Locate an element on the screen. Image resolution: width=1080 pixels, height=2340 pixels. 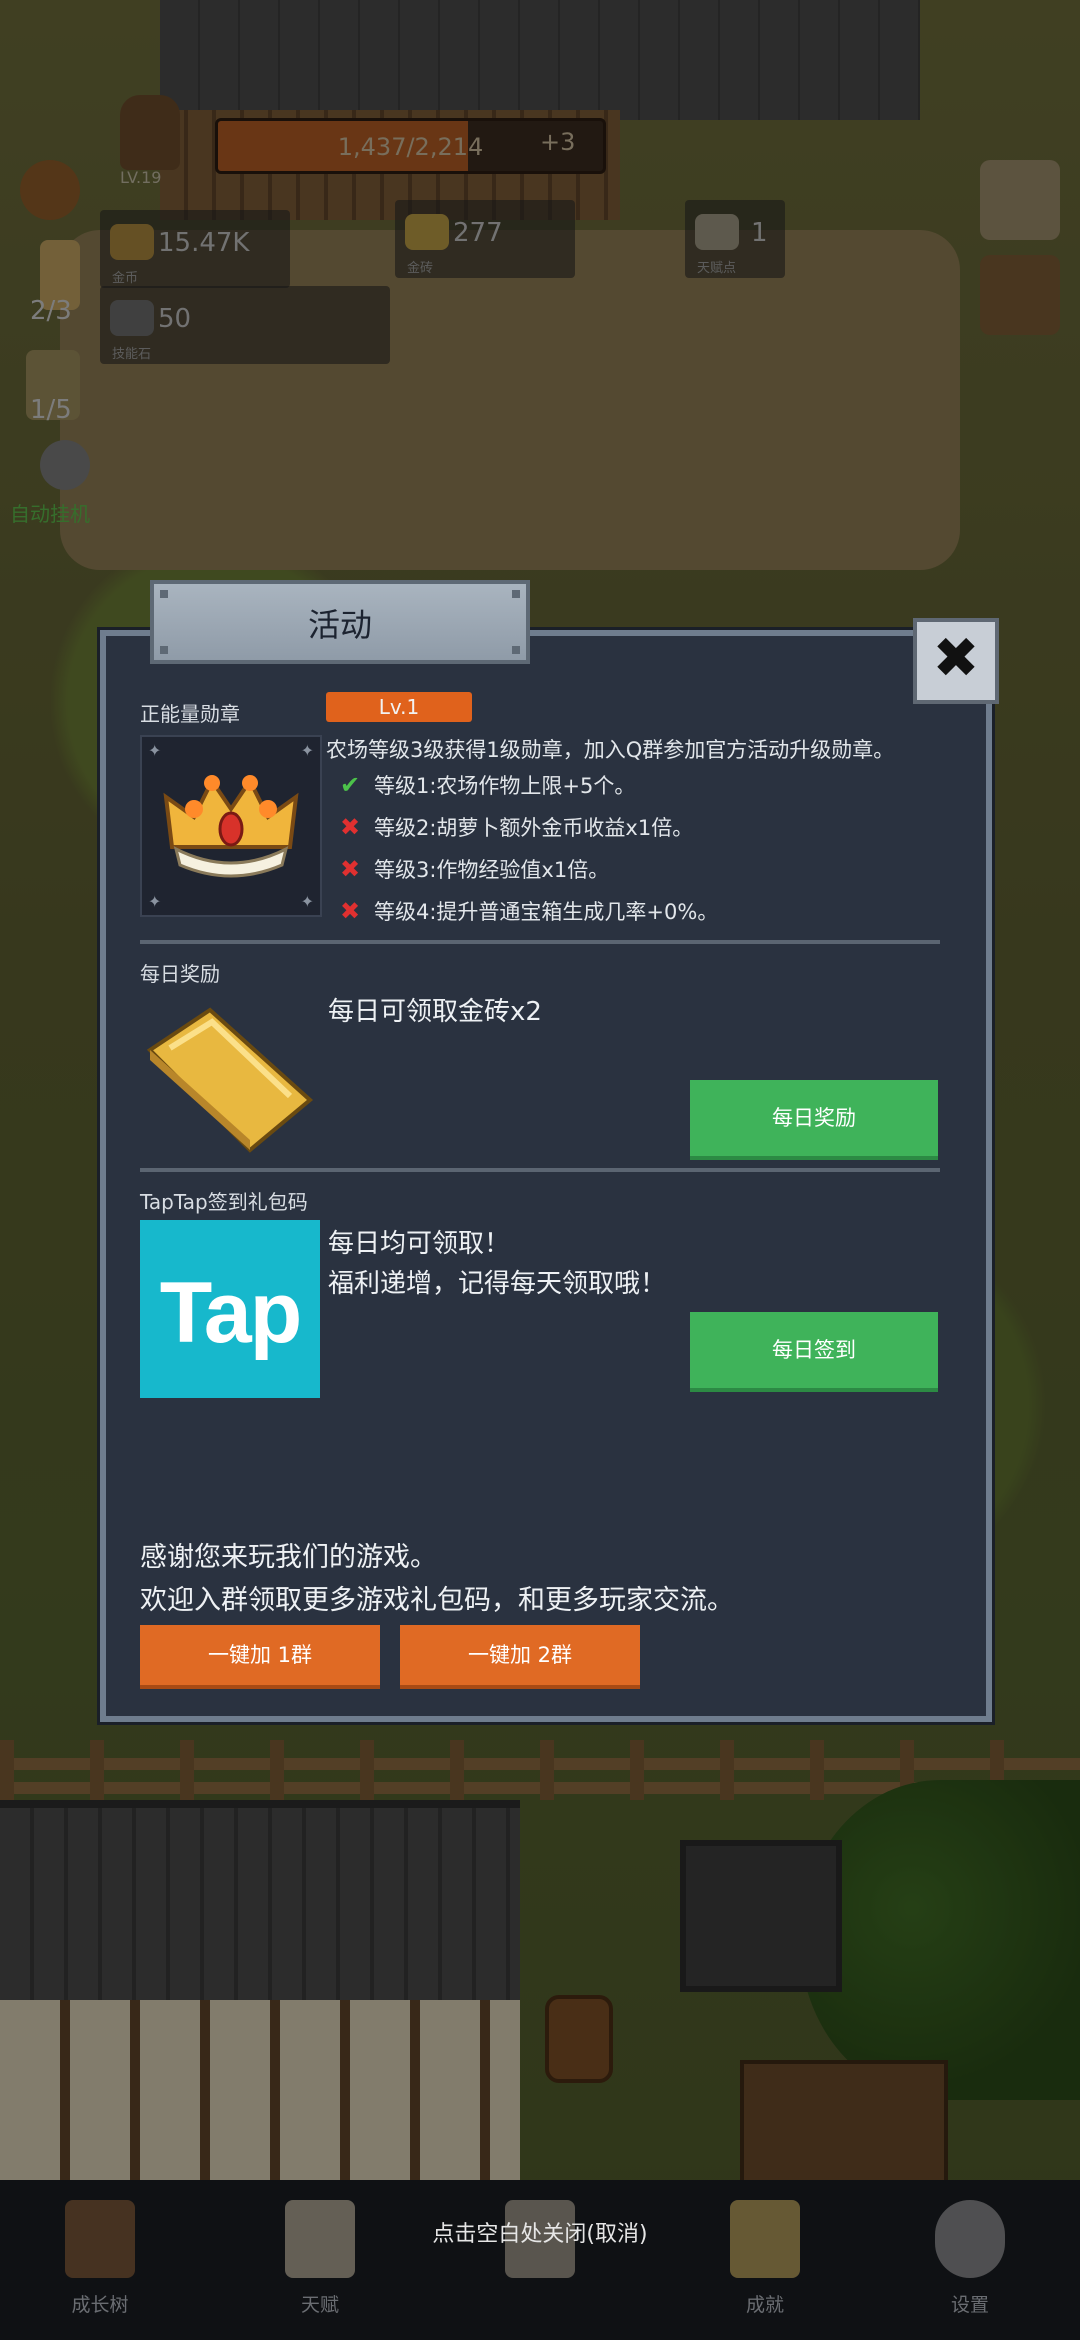
join-group-2-button: 一键加 2群 is located at coordinates (520, 1657).